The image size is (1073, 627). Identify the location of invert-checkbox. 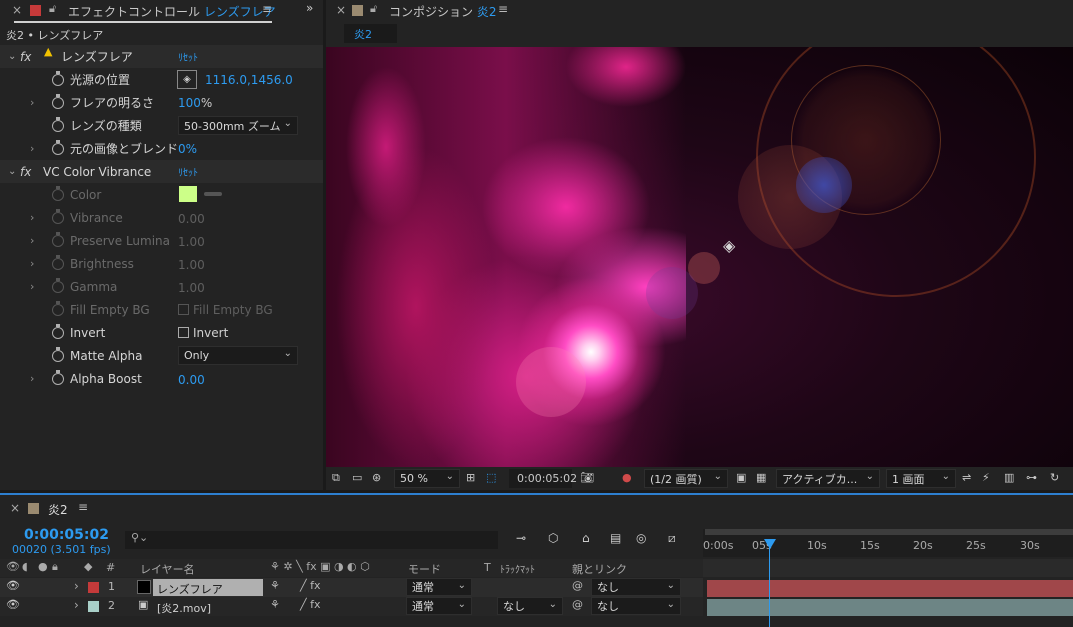
(183, 332).